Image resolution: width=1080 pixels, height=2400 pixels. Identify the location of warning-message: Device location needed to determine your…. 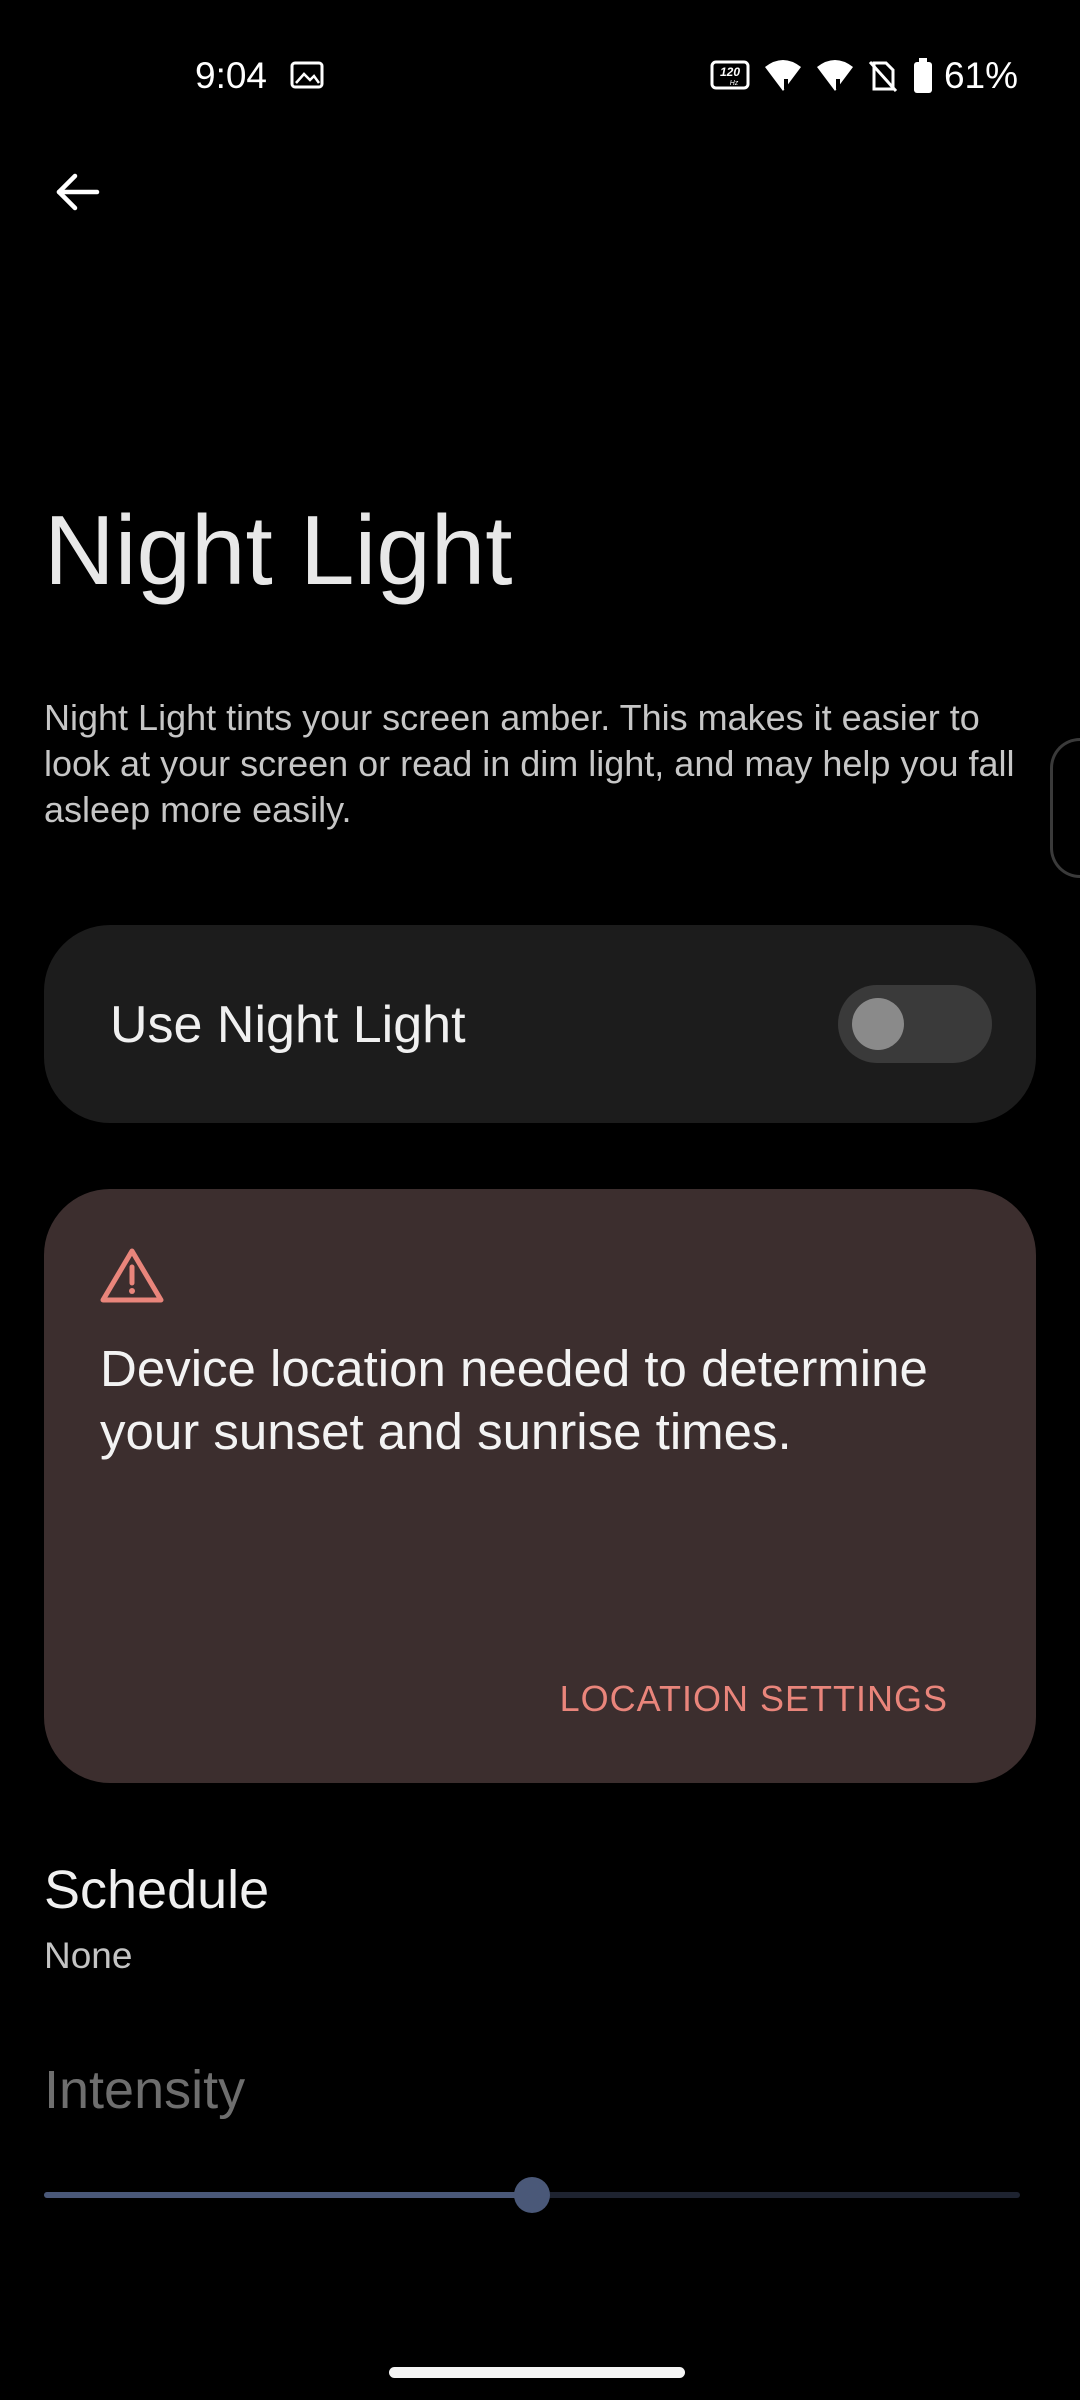
(514, 1400).